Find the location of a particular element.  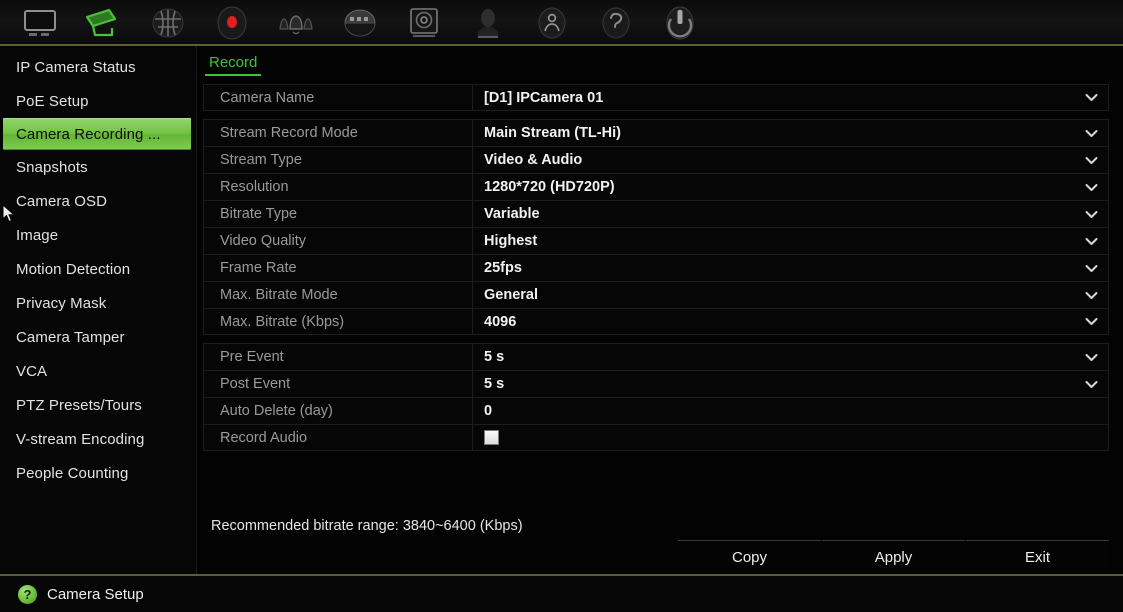

field-row-stream-type: Stream Type Video & Audio is located at coordinates (656, 159).